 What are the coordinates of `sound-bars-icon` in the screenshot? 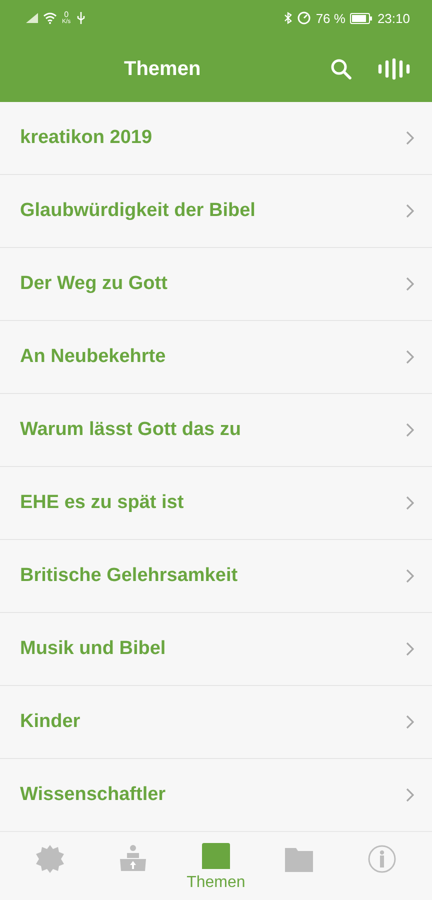 It's located at (394, 69).